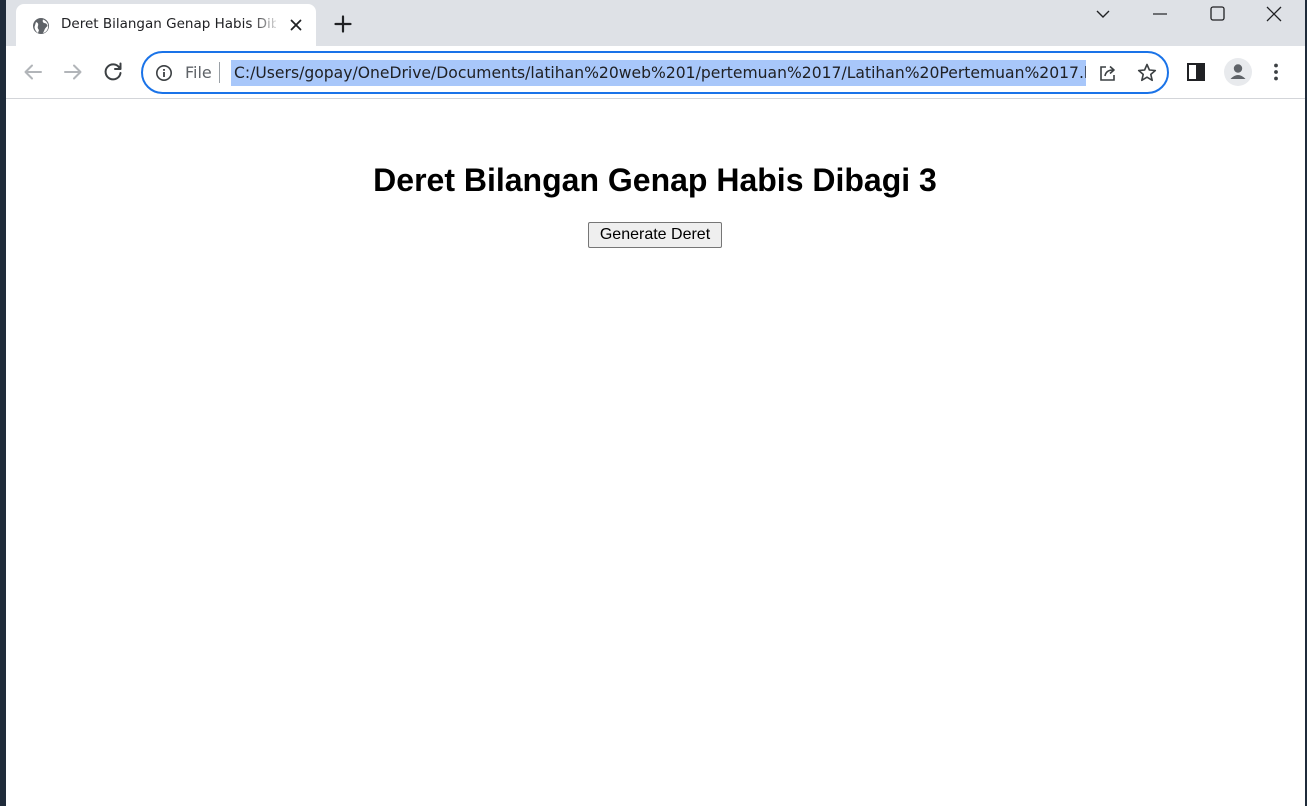 This screenshot has width=1307, height=806. I want to click on tab-title: Deret Bilangan Genap Habis Dibagi 3, so click(168, 24).